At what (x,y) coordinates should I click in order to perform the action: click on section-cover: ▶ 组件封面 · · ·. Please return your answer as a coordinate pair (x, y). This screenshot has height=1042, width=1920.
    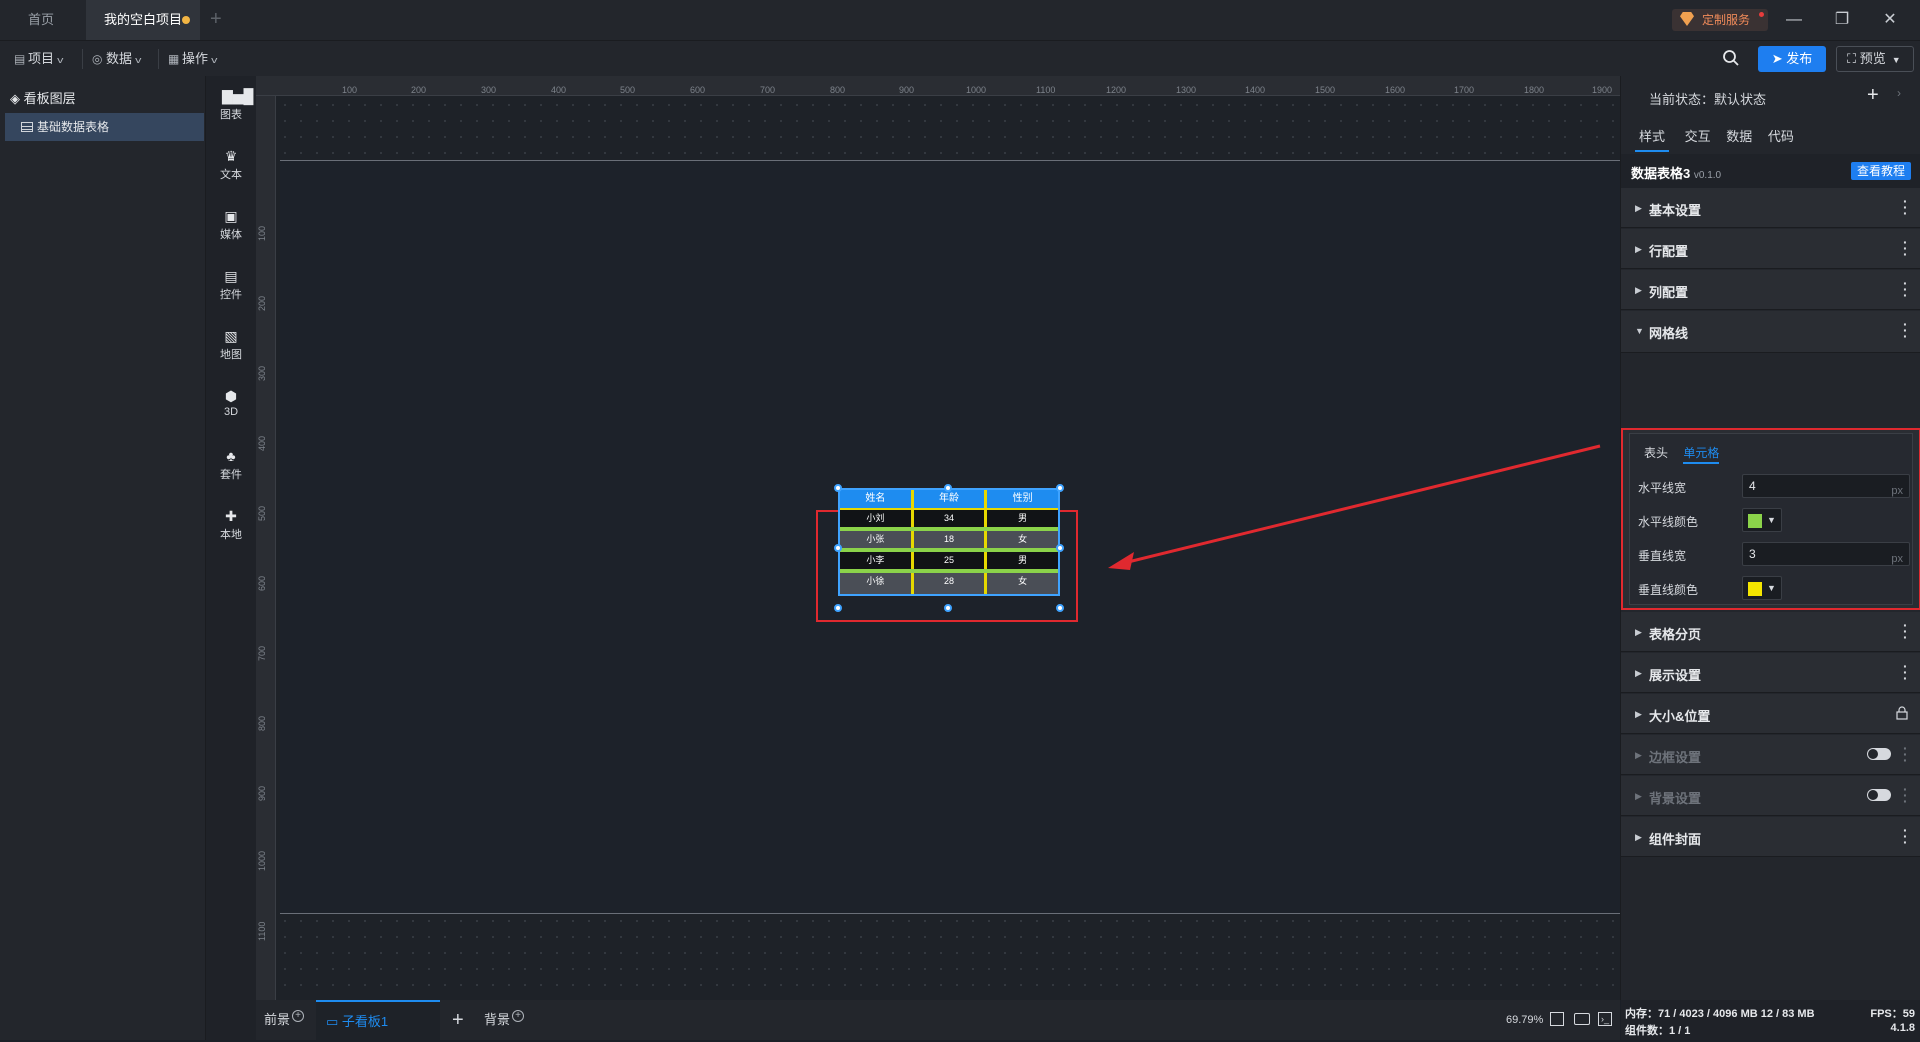
    Looking at the image, I should click on (1770, 837).